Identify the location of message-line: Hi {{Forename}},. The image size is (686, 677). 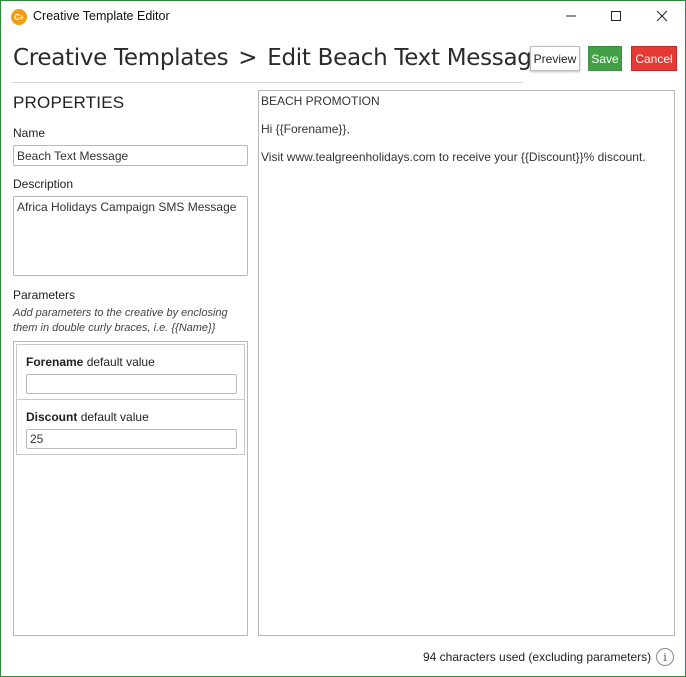
(305, 129).